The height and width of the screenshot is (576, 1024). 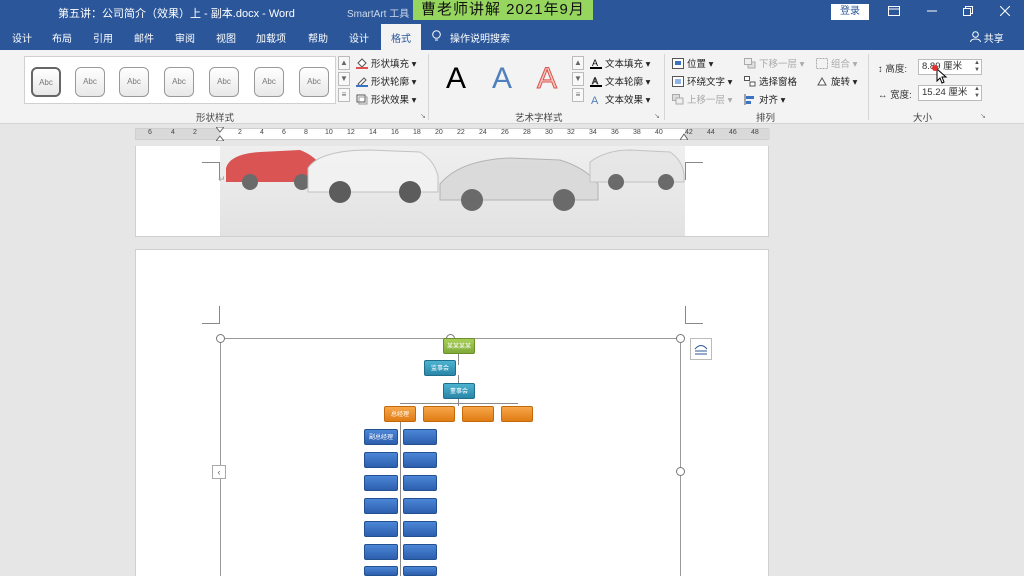 I want to click on position-button: 位置 ▾, so click(x=692, y=63).